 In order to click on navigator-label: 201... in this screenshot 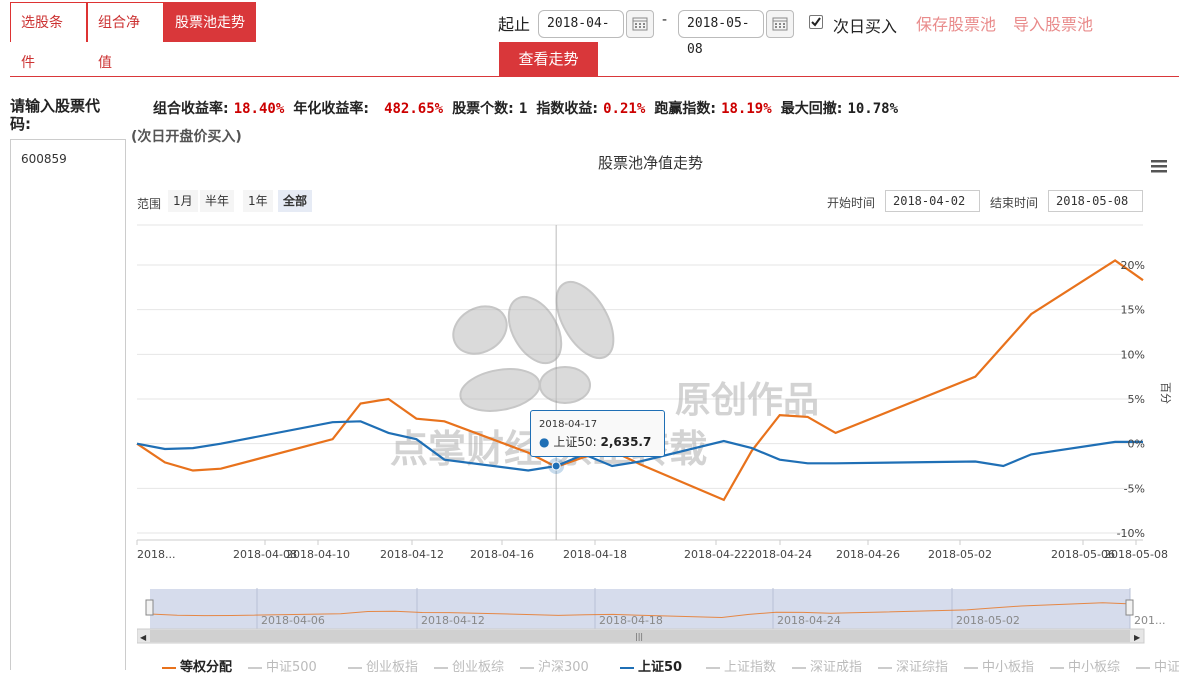, I will do `click(1150, 620)`.